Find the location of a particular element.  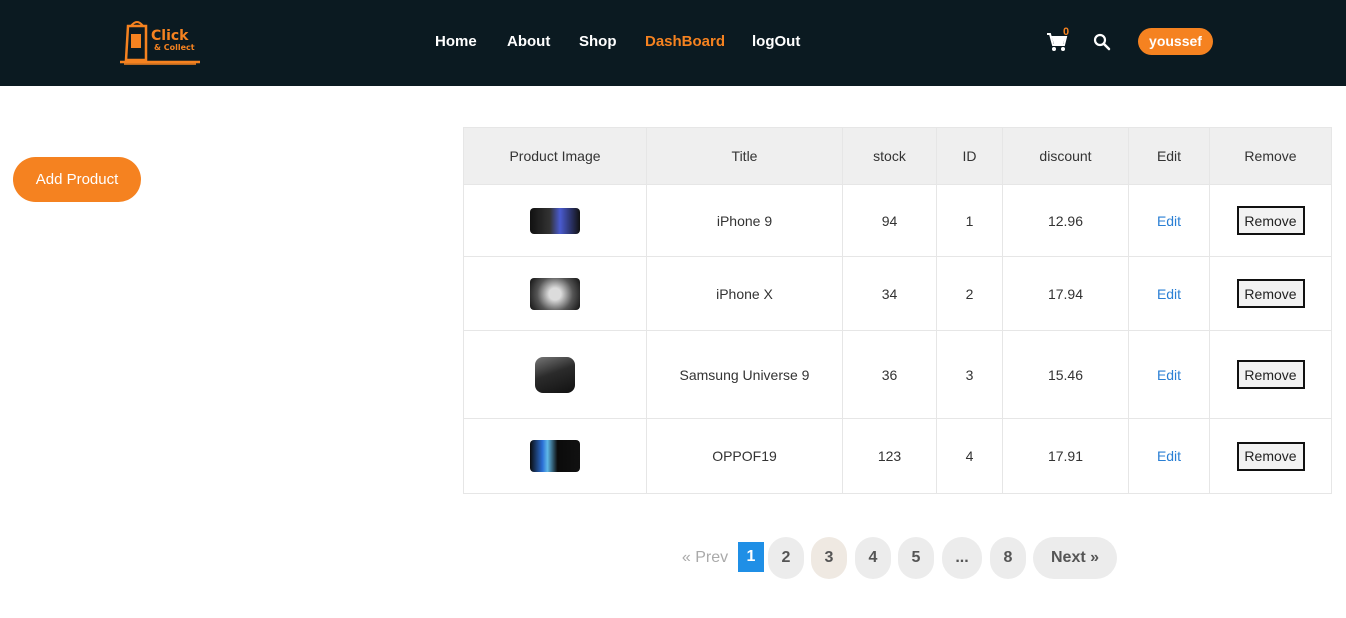

product-id: 4 is located at coordinates (969, 456).